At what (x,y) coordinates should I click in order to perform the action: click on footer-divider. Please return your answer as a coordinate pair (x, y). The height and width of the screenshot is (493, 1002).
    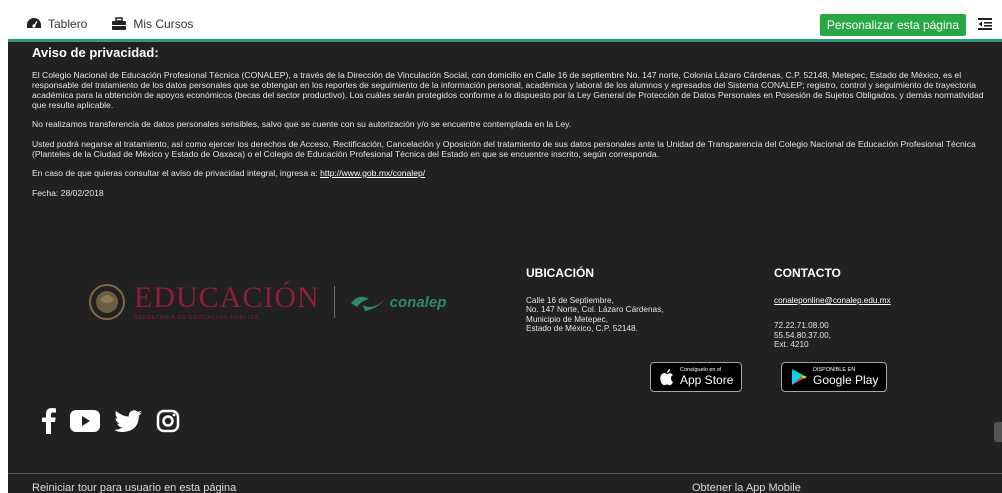
    Looking at the image, I should click on (505, 473).